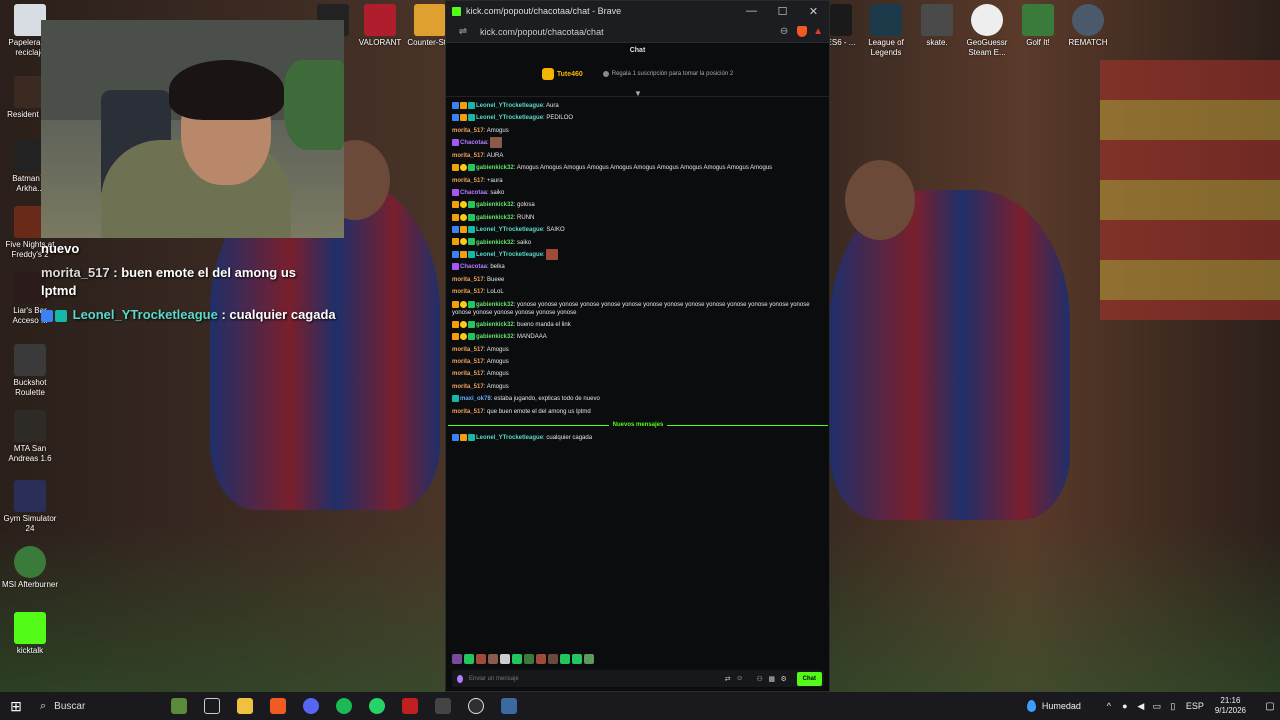 The height and width of the screenshot is (720, 1280). What do you see at coordinates (638, 425) in the screenshot?
I see `new-messages-divider: Nuevos mensajes` at bounding box center [638, 425].